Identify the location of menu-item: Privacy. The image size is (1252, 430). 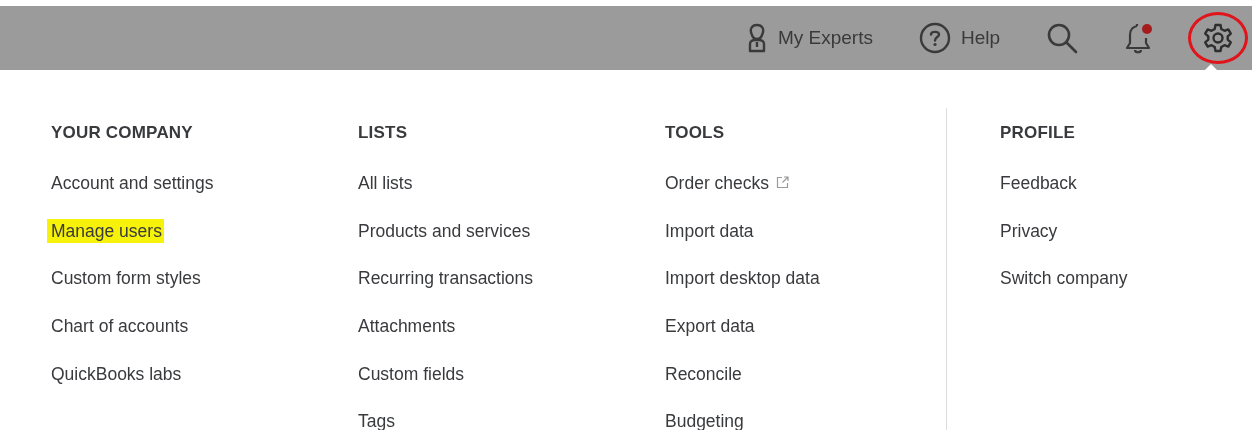
(1029, 230).